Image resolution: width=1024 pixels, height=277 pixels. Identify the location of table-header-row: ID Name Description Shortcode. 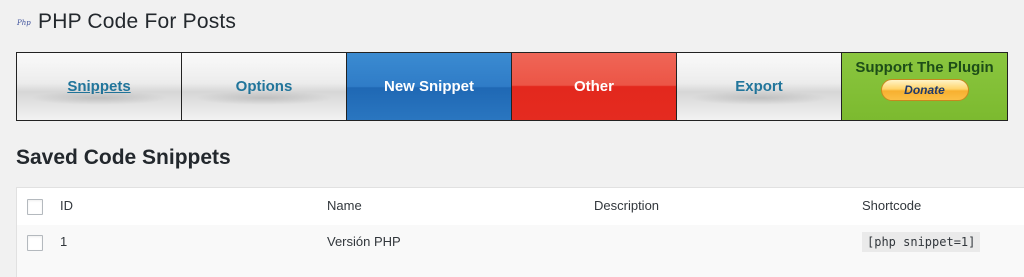
(520, 207).